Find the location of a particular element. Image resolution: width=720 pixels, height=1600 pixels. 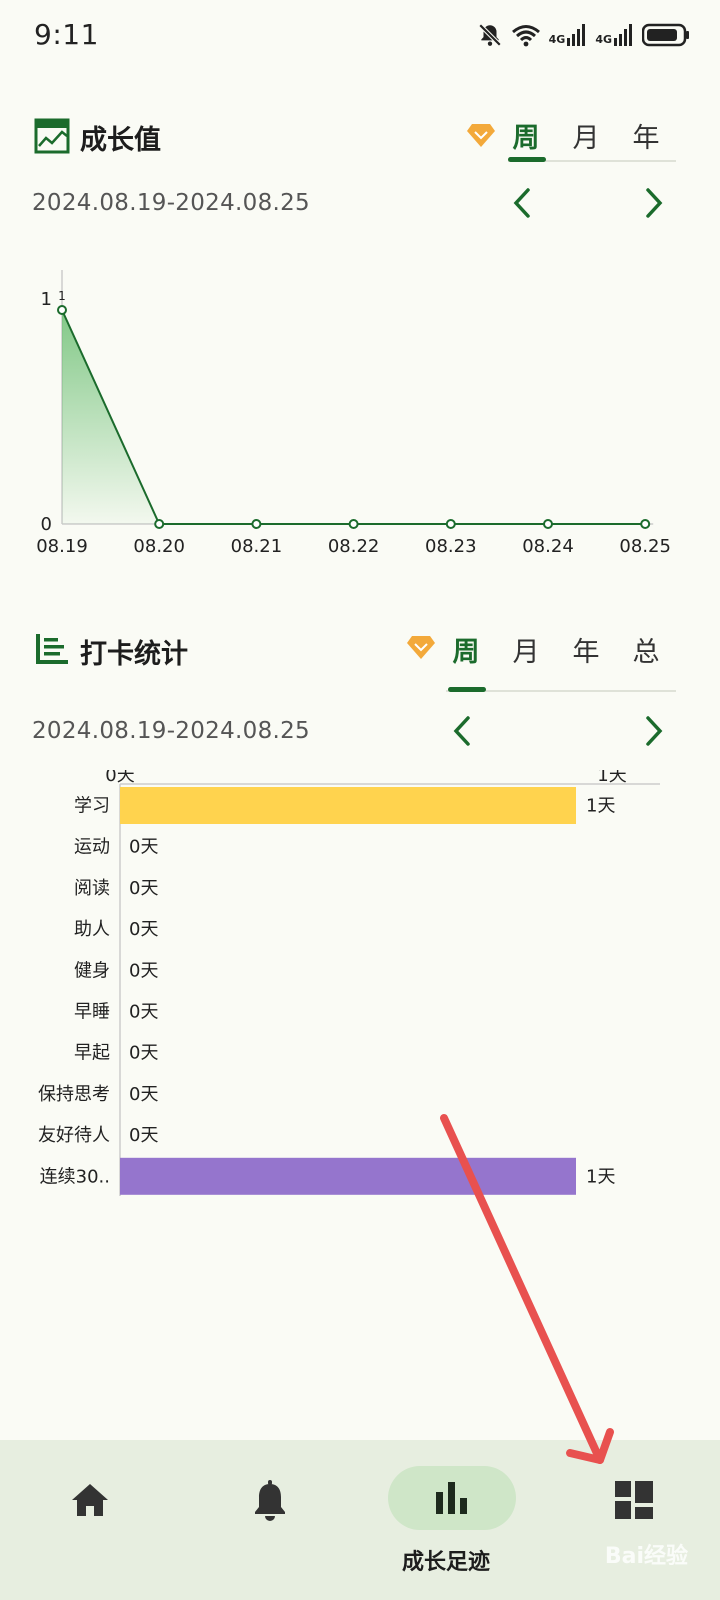

bell-icon is located at coordinates (270, 1500).